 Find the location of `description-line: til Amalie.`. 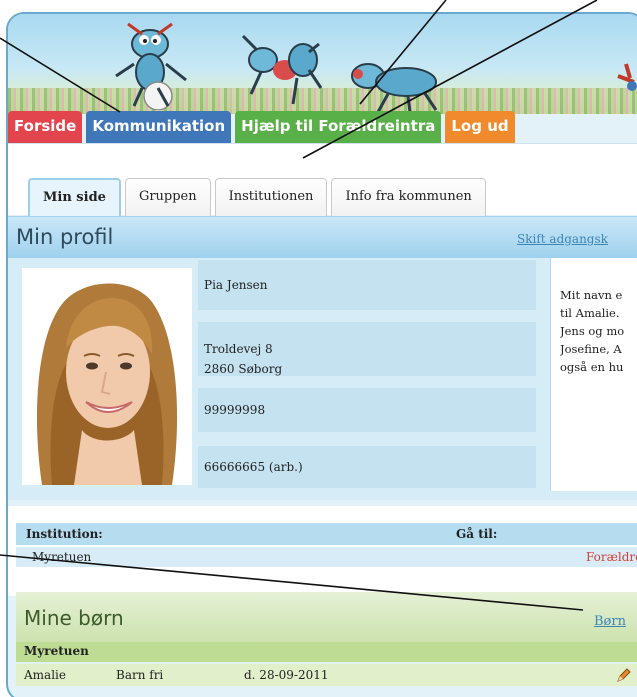

description-line: til Amalie. is located at coordinates (590, 313).